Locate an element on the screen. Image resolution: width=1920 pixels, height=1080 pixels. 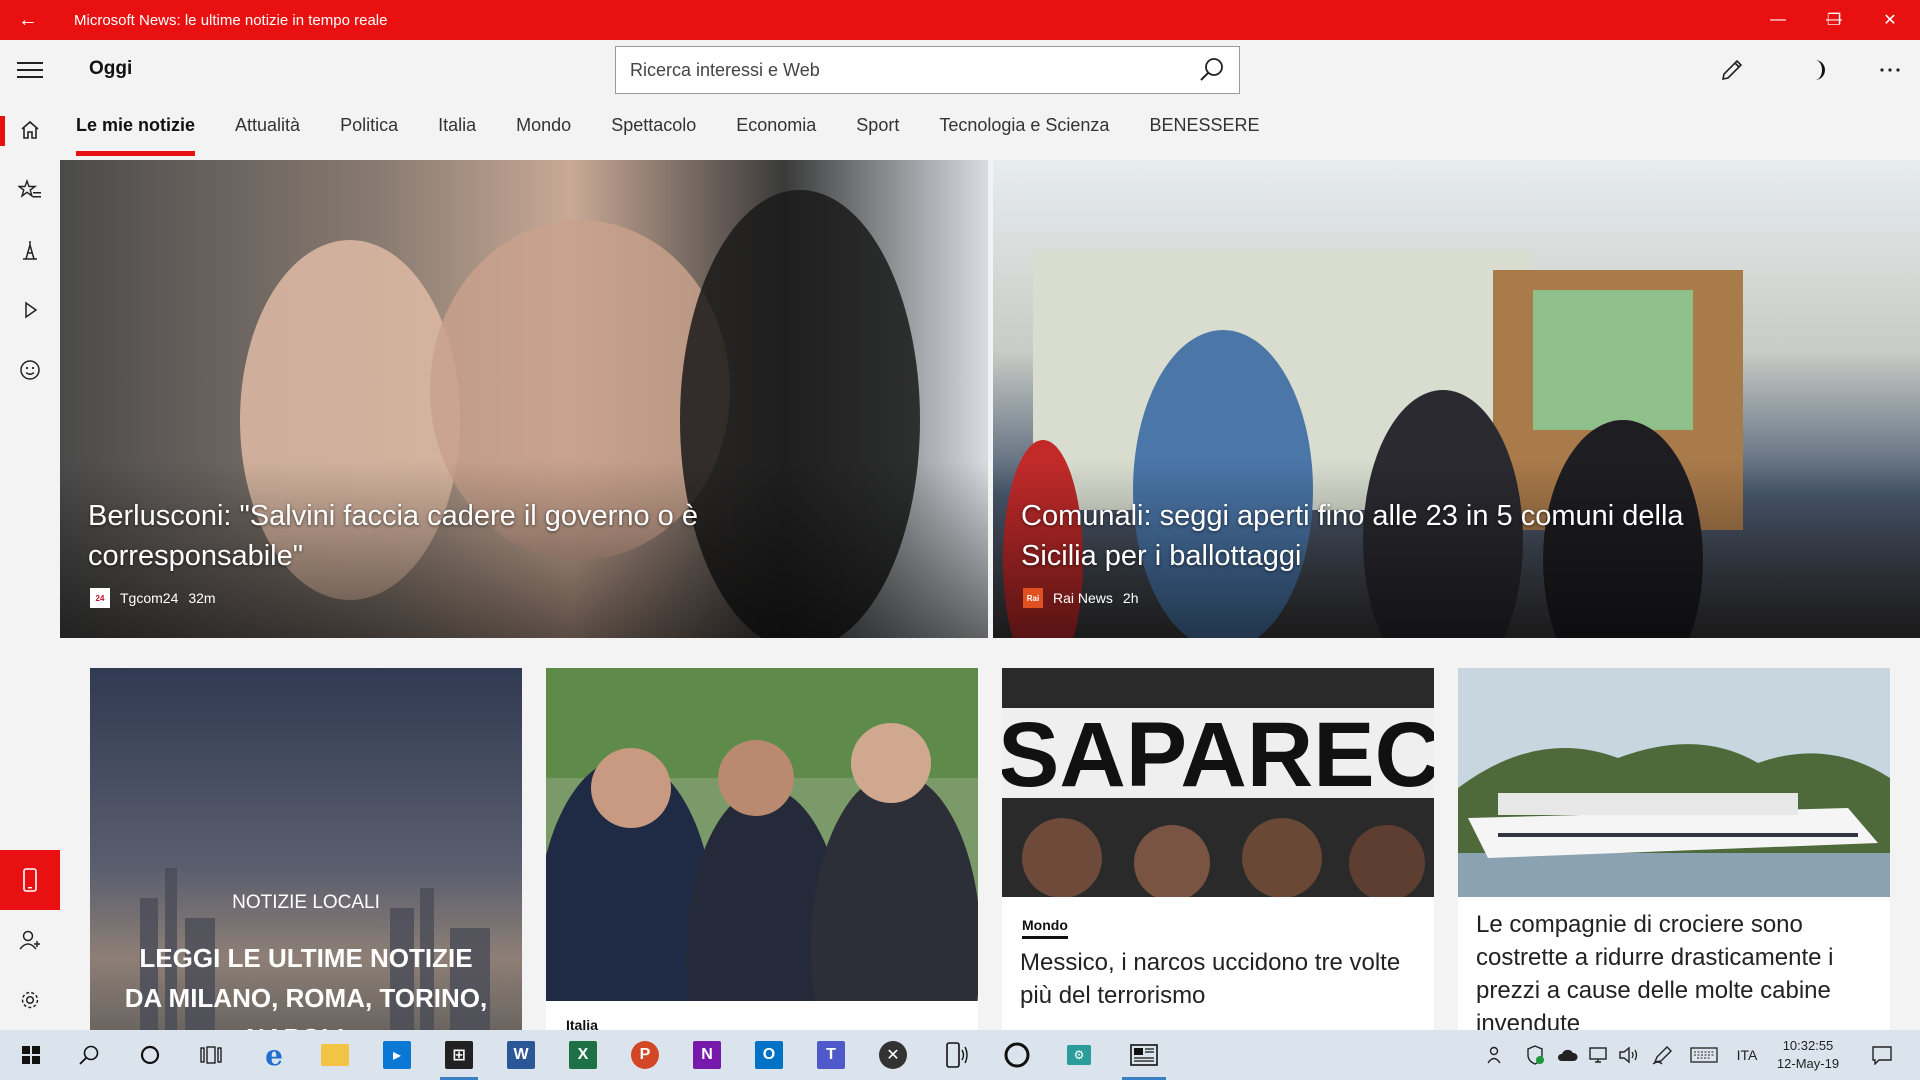
restore-button: ❐ is located at coordinates (1834, 20).